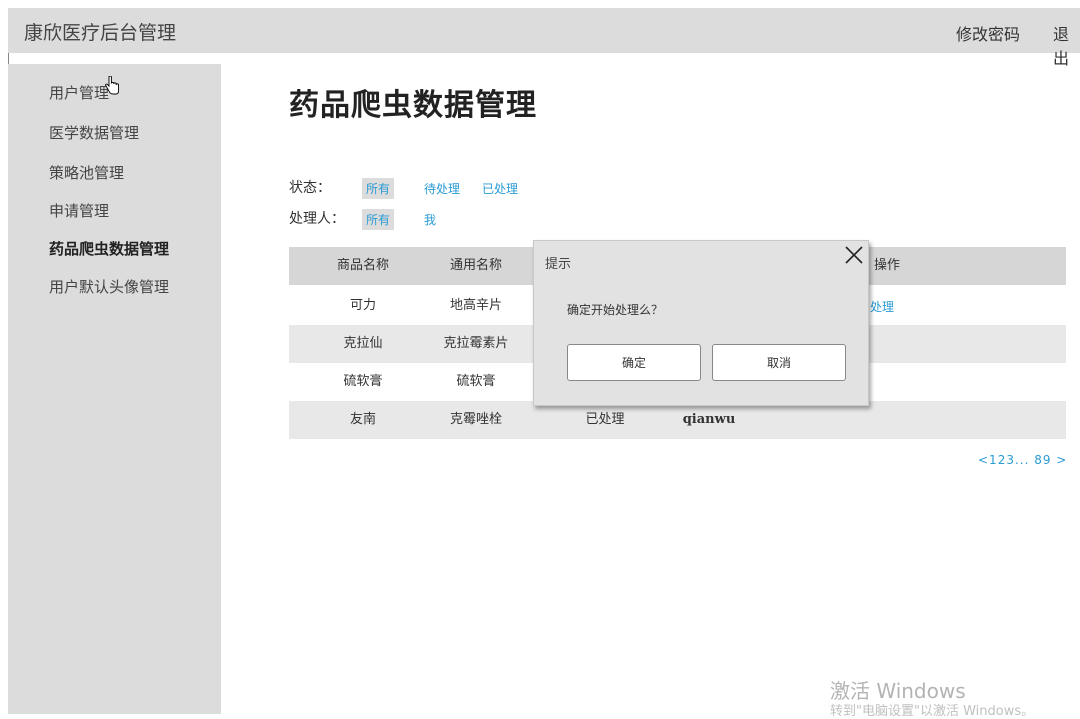 The image size is (1080, 719). I want to click on sidebar-item-strategy-pool: 策略池管理, so click(86, 172).